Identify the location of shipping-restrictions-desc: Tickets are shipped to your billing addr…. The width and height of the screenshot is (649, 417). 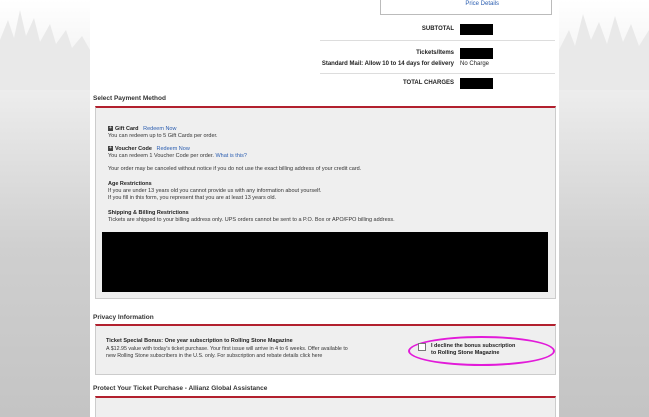
(251, 220).